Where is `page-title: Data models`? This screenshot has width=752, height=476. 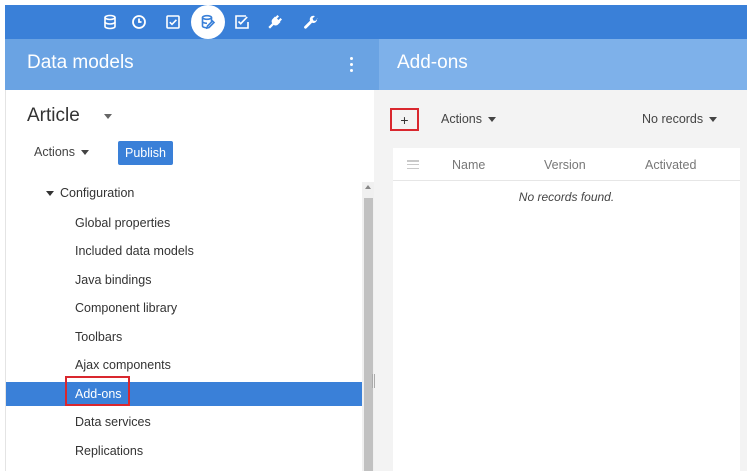
page-title: Data models is located at coordinates (80, 62).